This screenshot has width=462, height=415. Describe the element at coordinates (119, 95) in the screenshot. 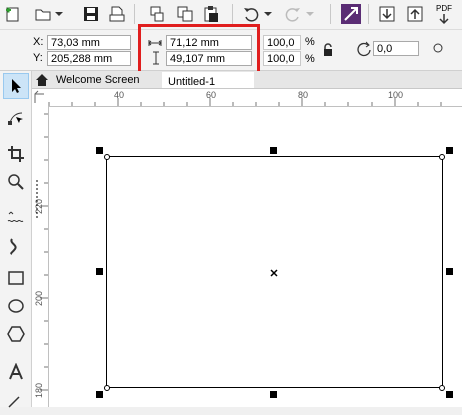

I see `ruler-h-label: 40` at that location.